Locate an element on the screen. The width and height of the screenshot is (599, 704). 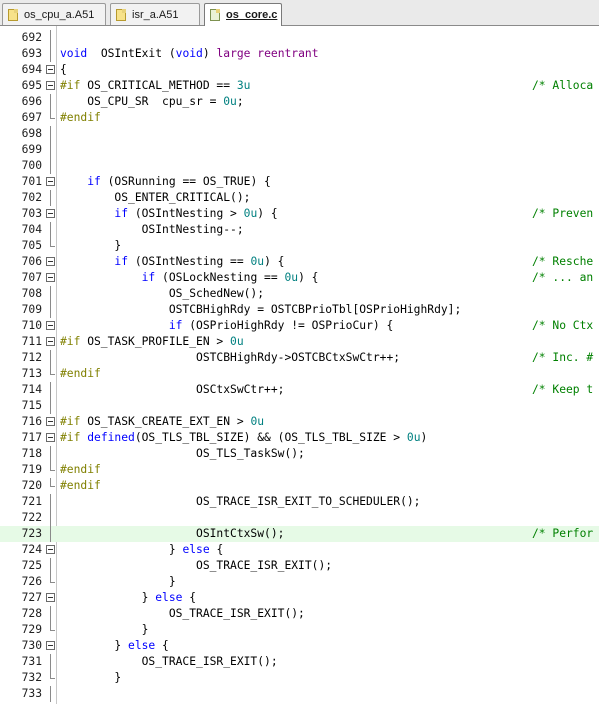
code-line: 695 #if OS_CRITICAL_METHOD == 3u /* Alloca is located at coordinates (299, 86).